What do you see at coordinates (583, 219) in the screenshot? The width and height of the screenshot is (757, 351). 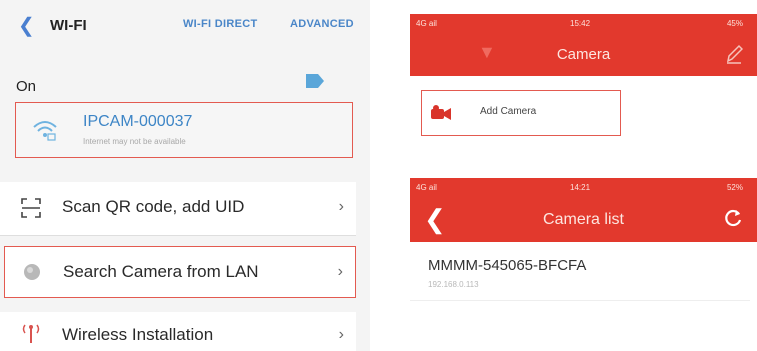 I see `page-title: Camera list` at bounding box center [583, 219].